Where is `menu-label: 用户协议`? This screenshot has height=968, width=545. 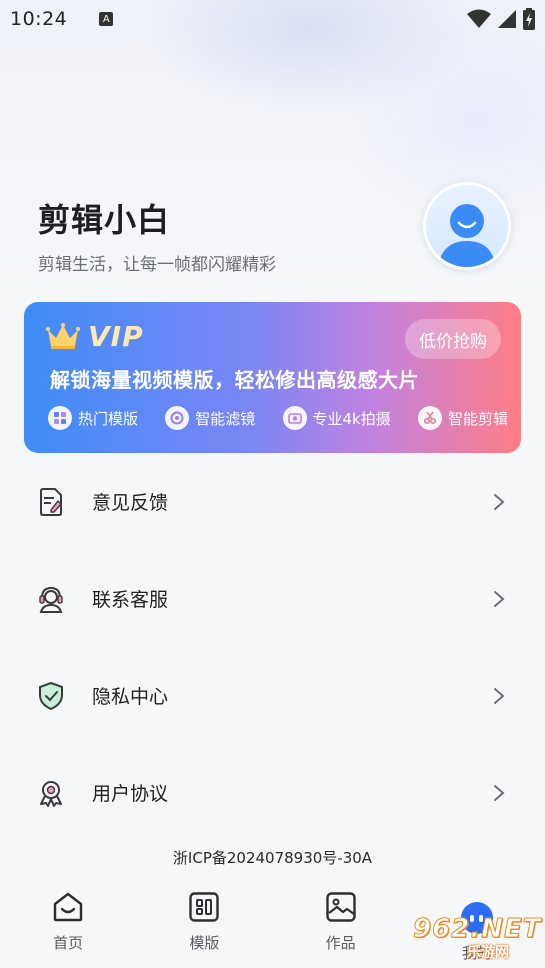 menu-label: 用户协议 is located at coordinates (130, 794).